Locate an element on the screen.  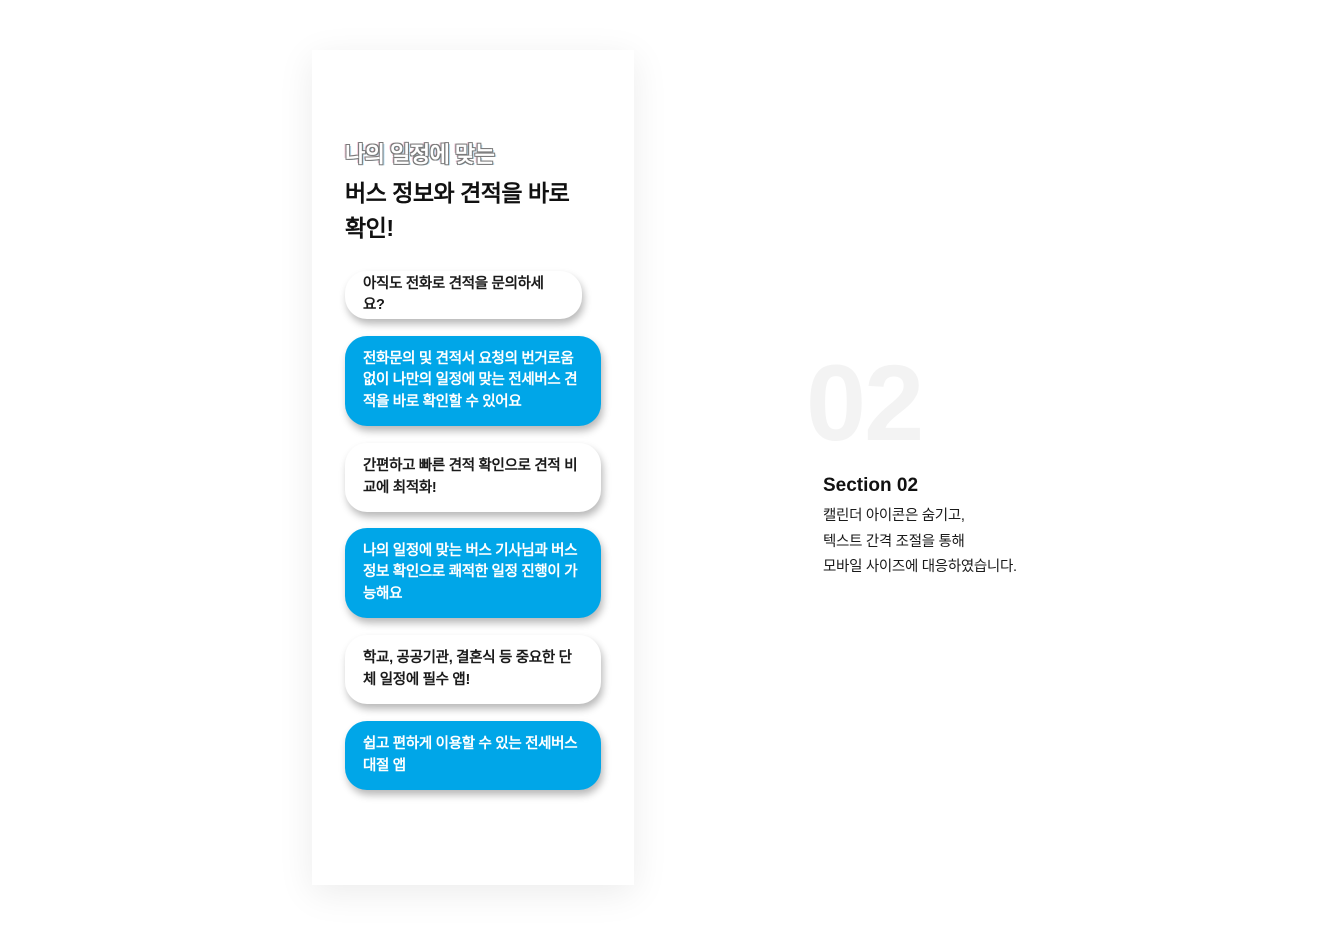
chat-bubble-text: 아직도 전화로 견적을 문의하세요? is located at coordinates (453, 294).